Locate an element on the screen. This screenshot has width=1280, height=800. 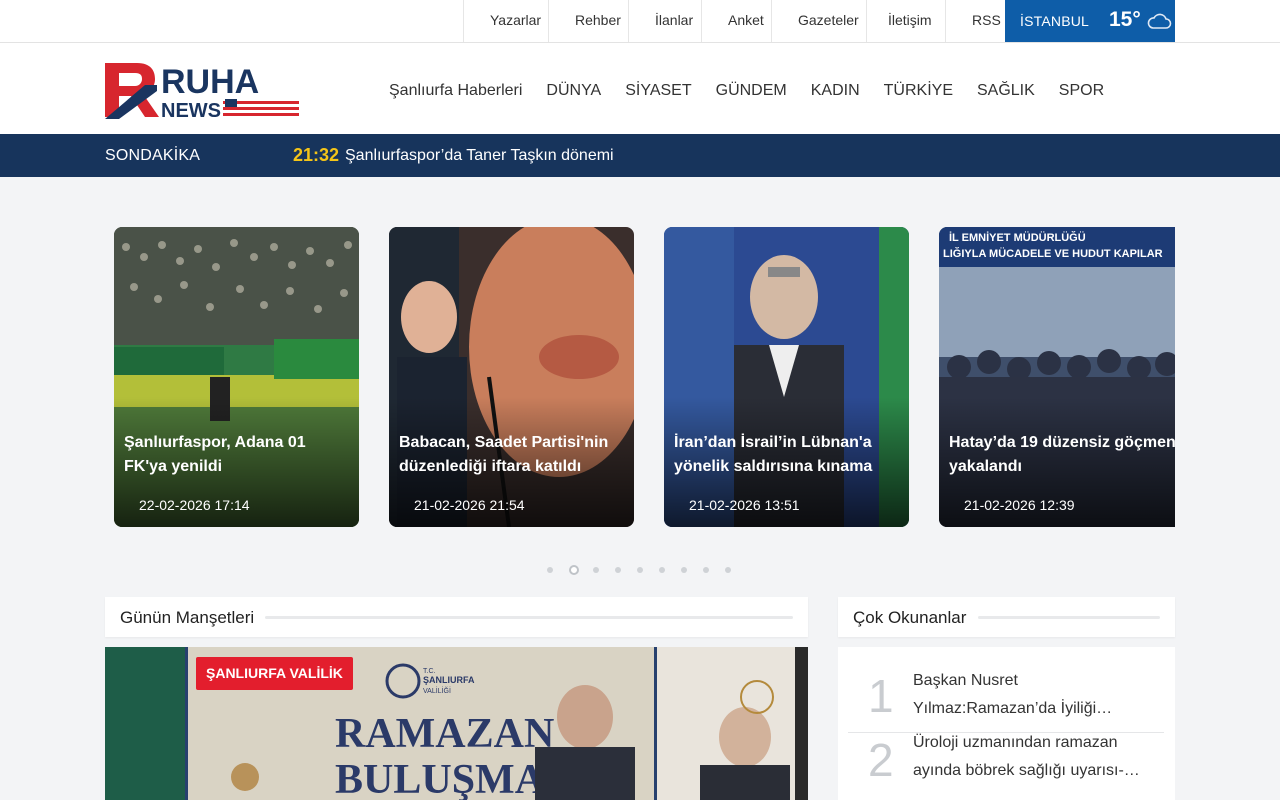
sign-text: İL EMNİYET MÜDÜRLÜĞÜ is located at coordinates (1017, 237).